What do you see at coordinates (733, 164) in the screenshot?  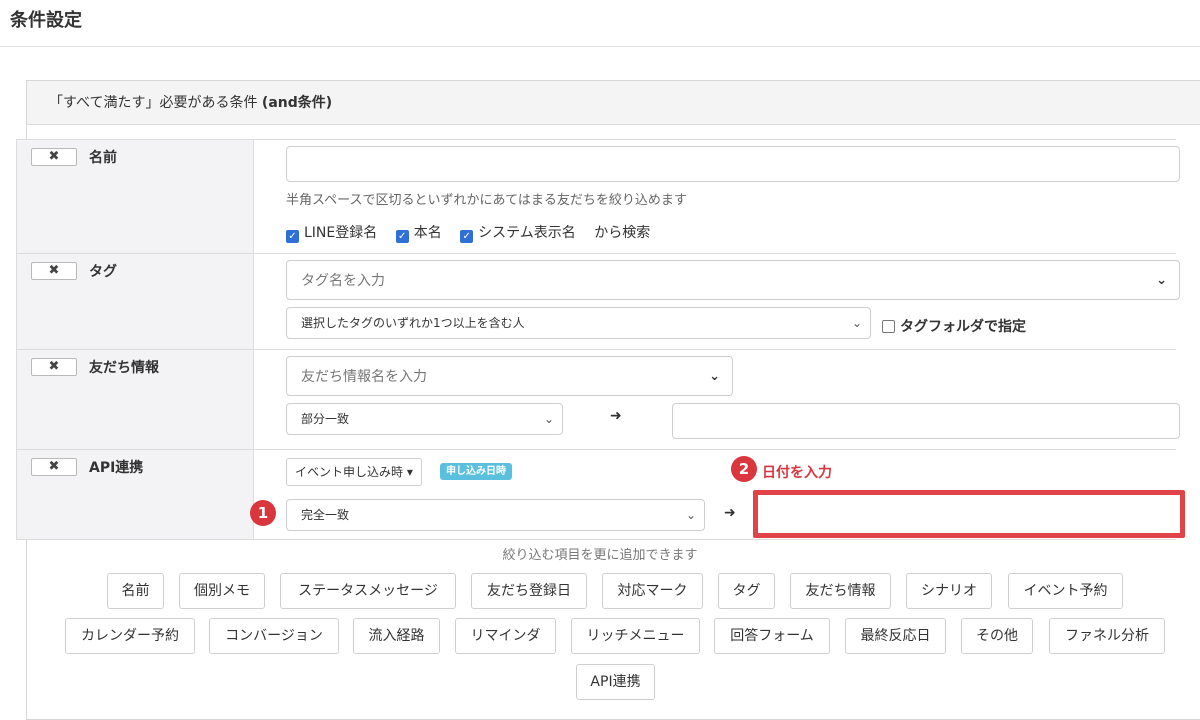 I see `name-input` at bounding box center [733, 164].